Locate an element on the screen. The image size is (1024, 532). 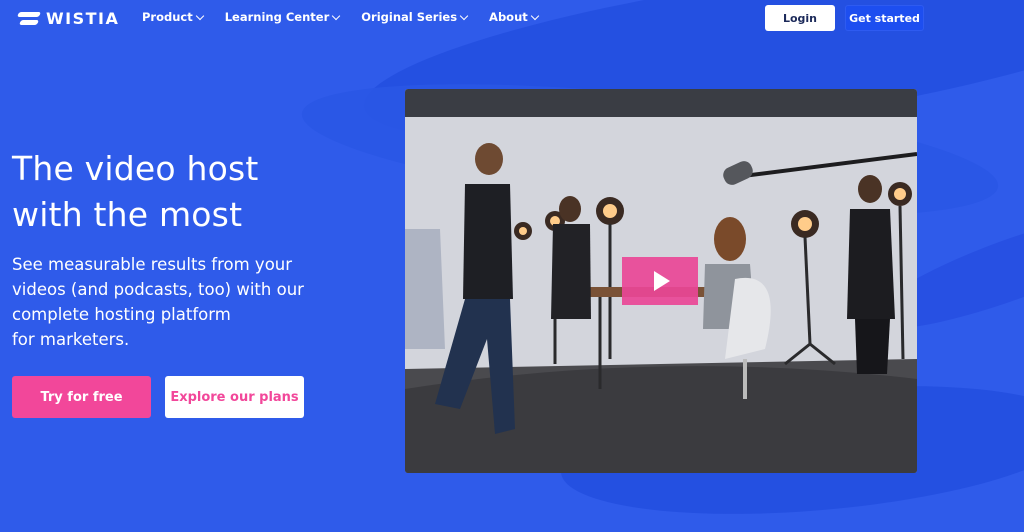
play-button is located at coordinates (660, 281).